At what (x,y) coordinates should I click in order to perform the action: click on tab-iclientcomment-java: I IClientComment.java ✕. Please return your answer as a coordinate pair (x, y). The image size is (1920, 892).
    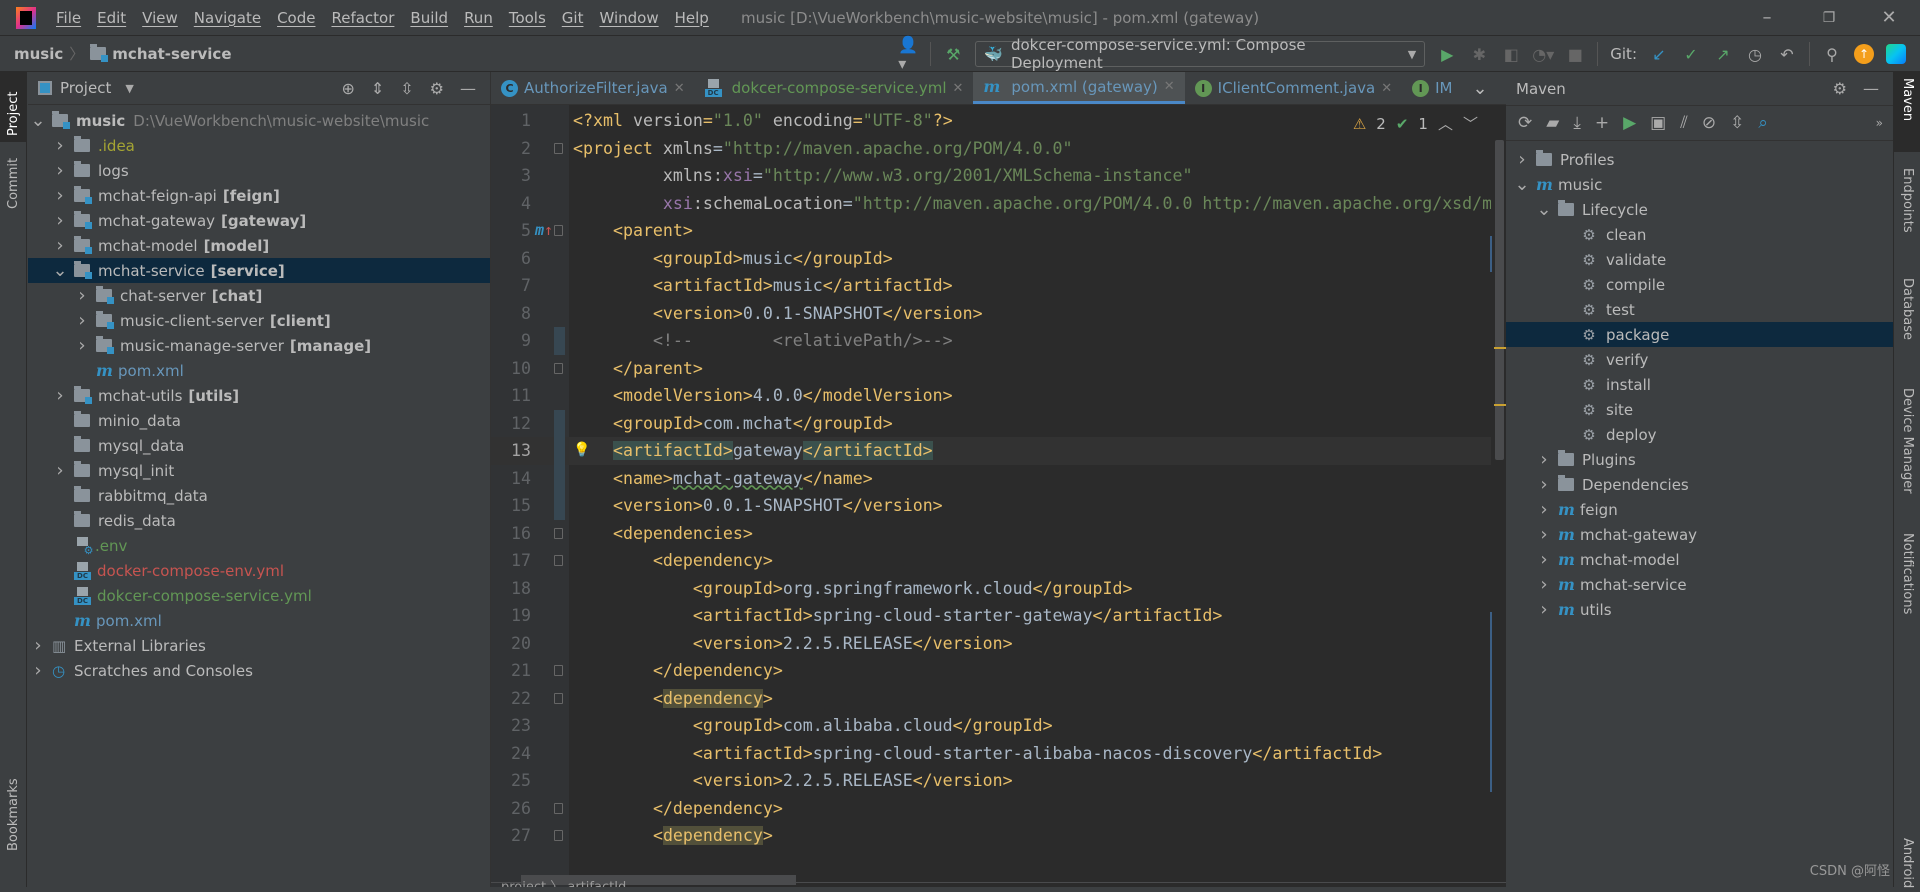
    Looking at the image, I should click on (1293, 88).